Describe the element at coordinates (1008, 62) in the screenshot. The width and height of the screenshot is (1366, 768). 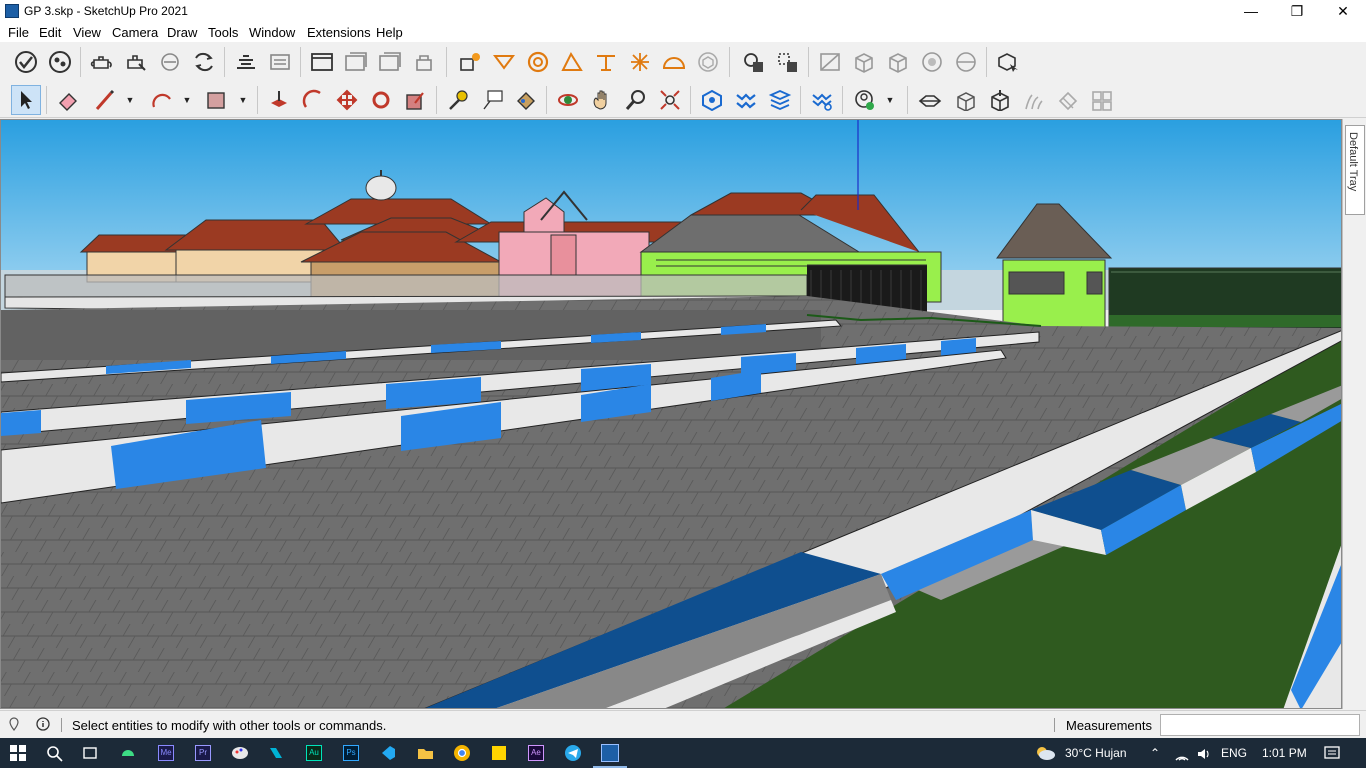
I see `preview-icon` at that location.